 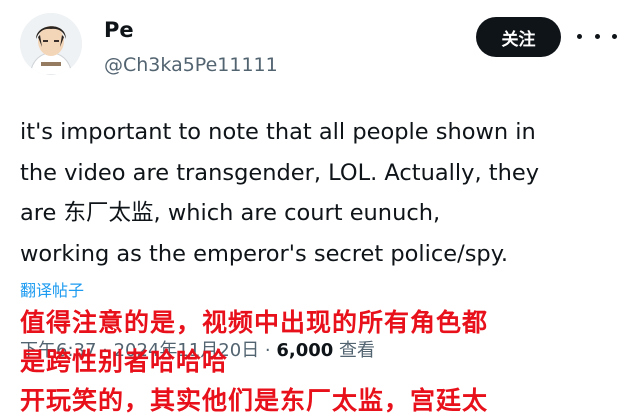 I want to click on avatar, so click(x=51, y=44).